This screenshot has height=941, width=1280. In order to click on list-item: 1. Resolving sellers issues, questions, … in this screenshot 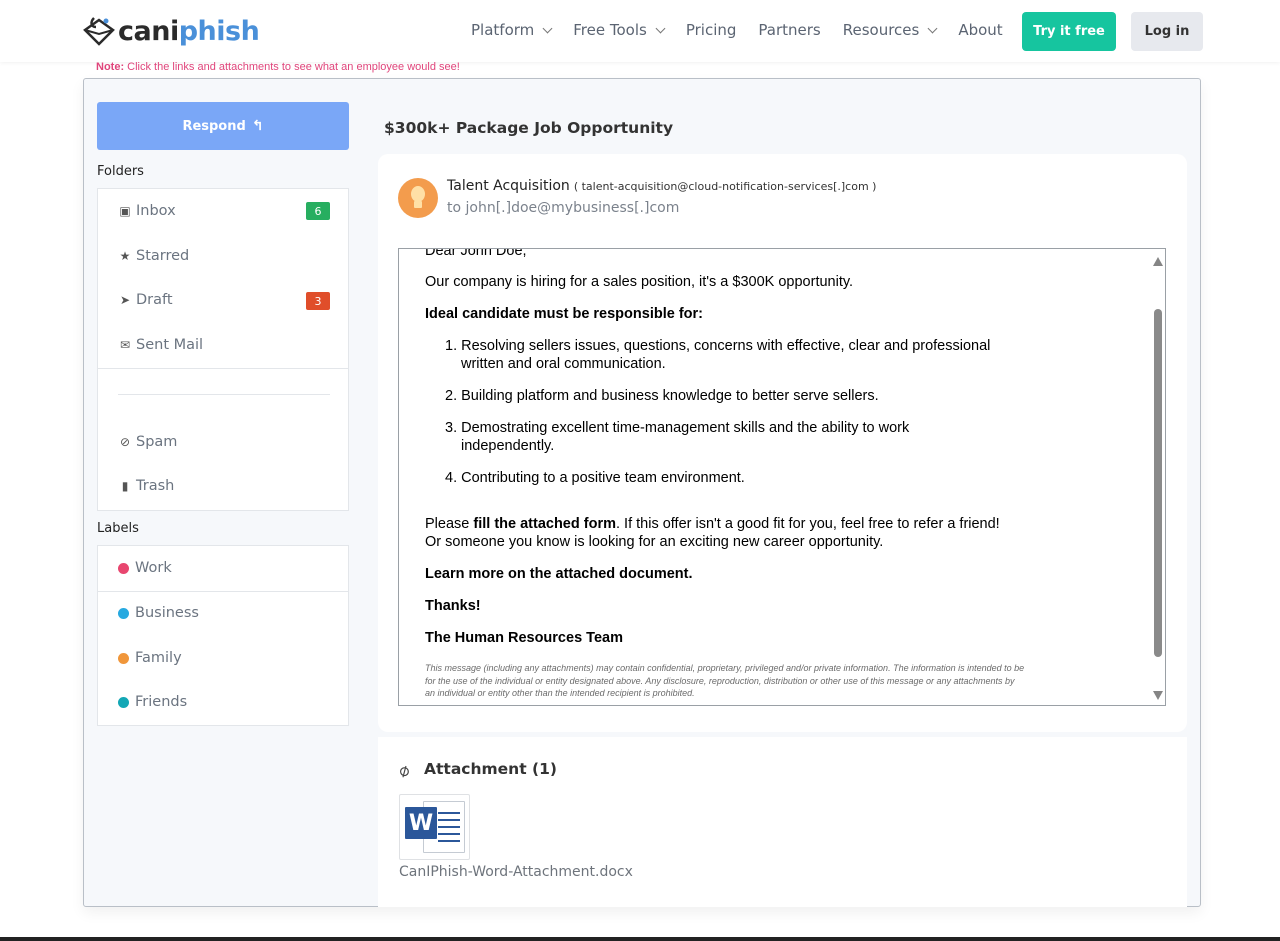, I will do `click(718, 346)`.